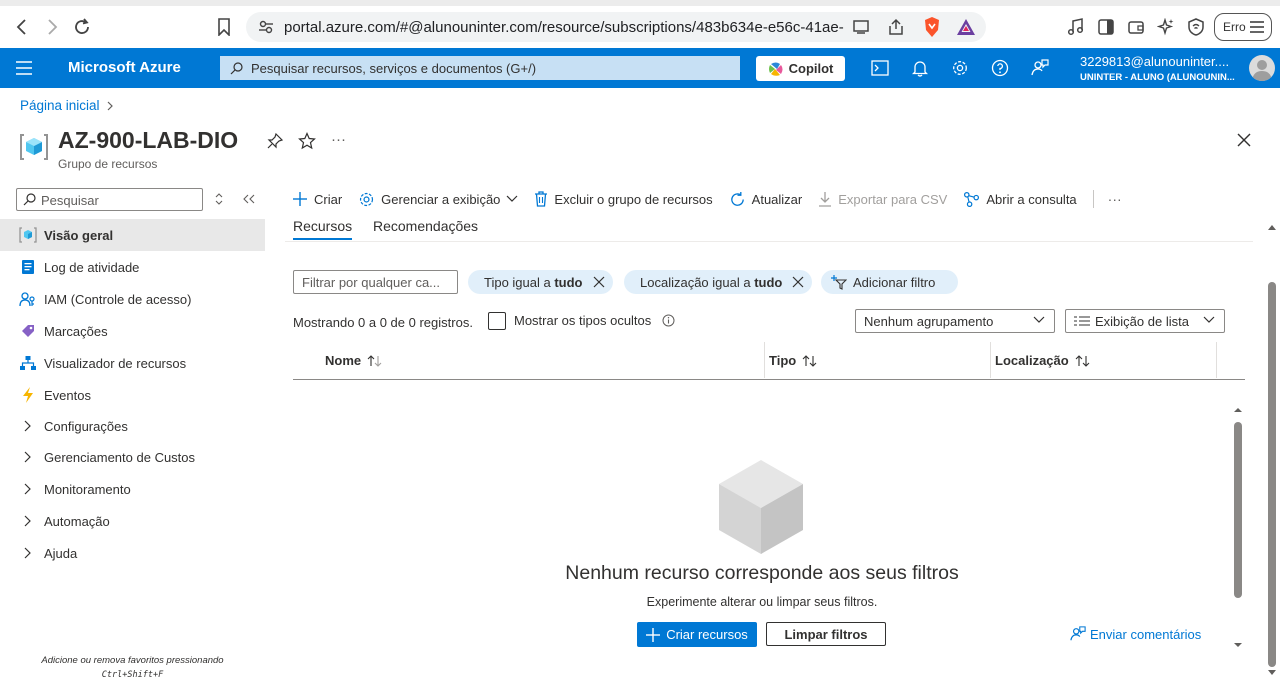 This screenshot has height=682, width=1280. I want to click on column-header-label: Nome, so click(343, 360).